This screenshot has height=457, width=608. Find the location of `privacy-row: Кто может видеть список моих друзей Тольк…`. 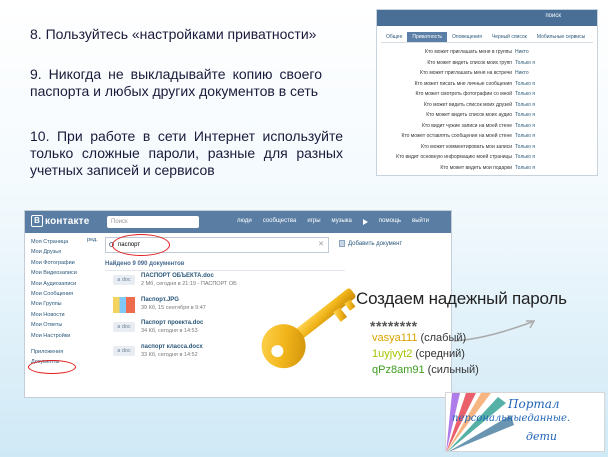

privacy-row: Кто может видеть список моих друзей Тольк… is located at coordinates (487, 105).